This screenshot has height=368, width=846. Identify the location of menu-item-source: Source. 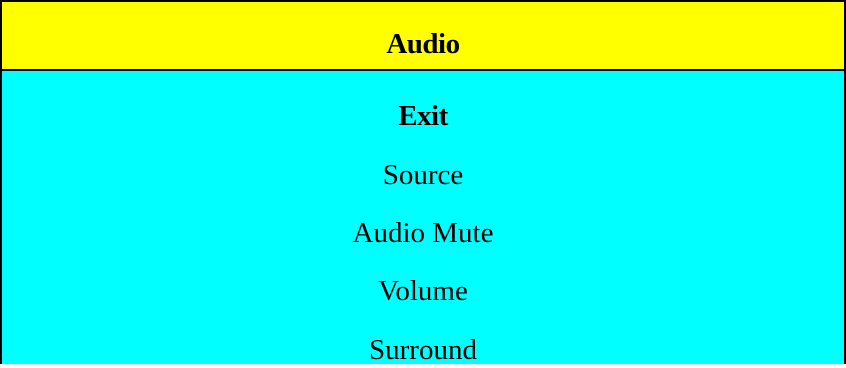
(423, 175).